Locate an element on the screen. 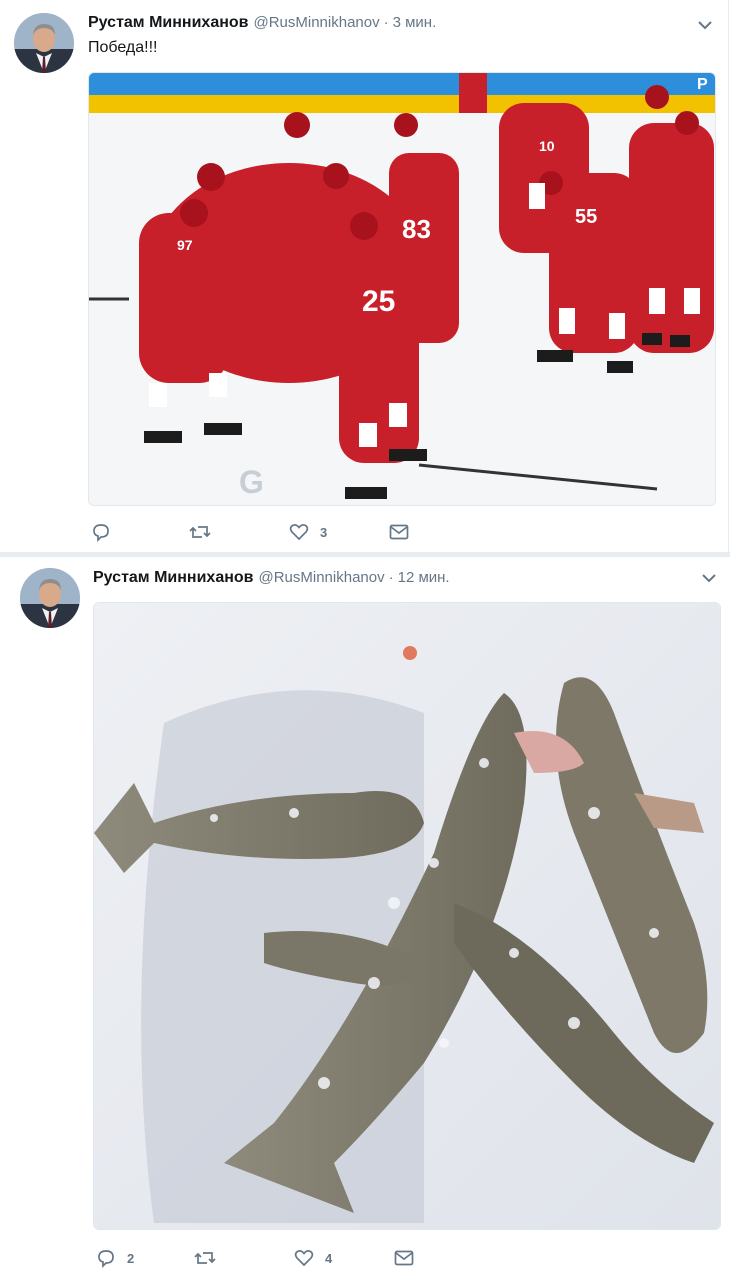  svg-text: 25 is located at coordinates (378, 301).